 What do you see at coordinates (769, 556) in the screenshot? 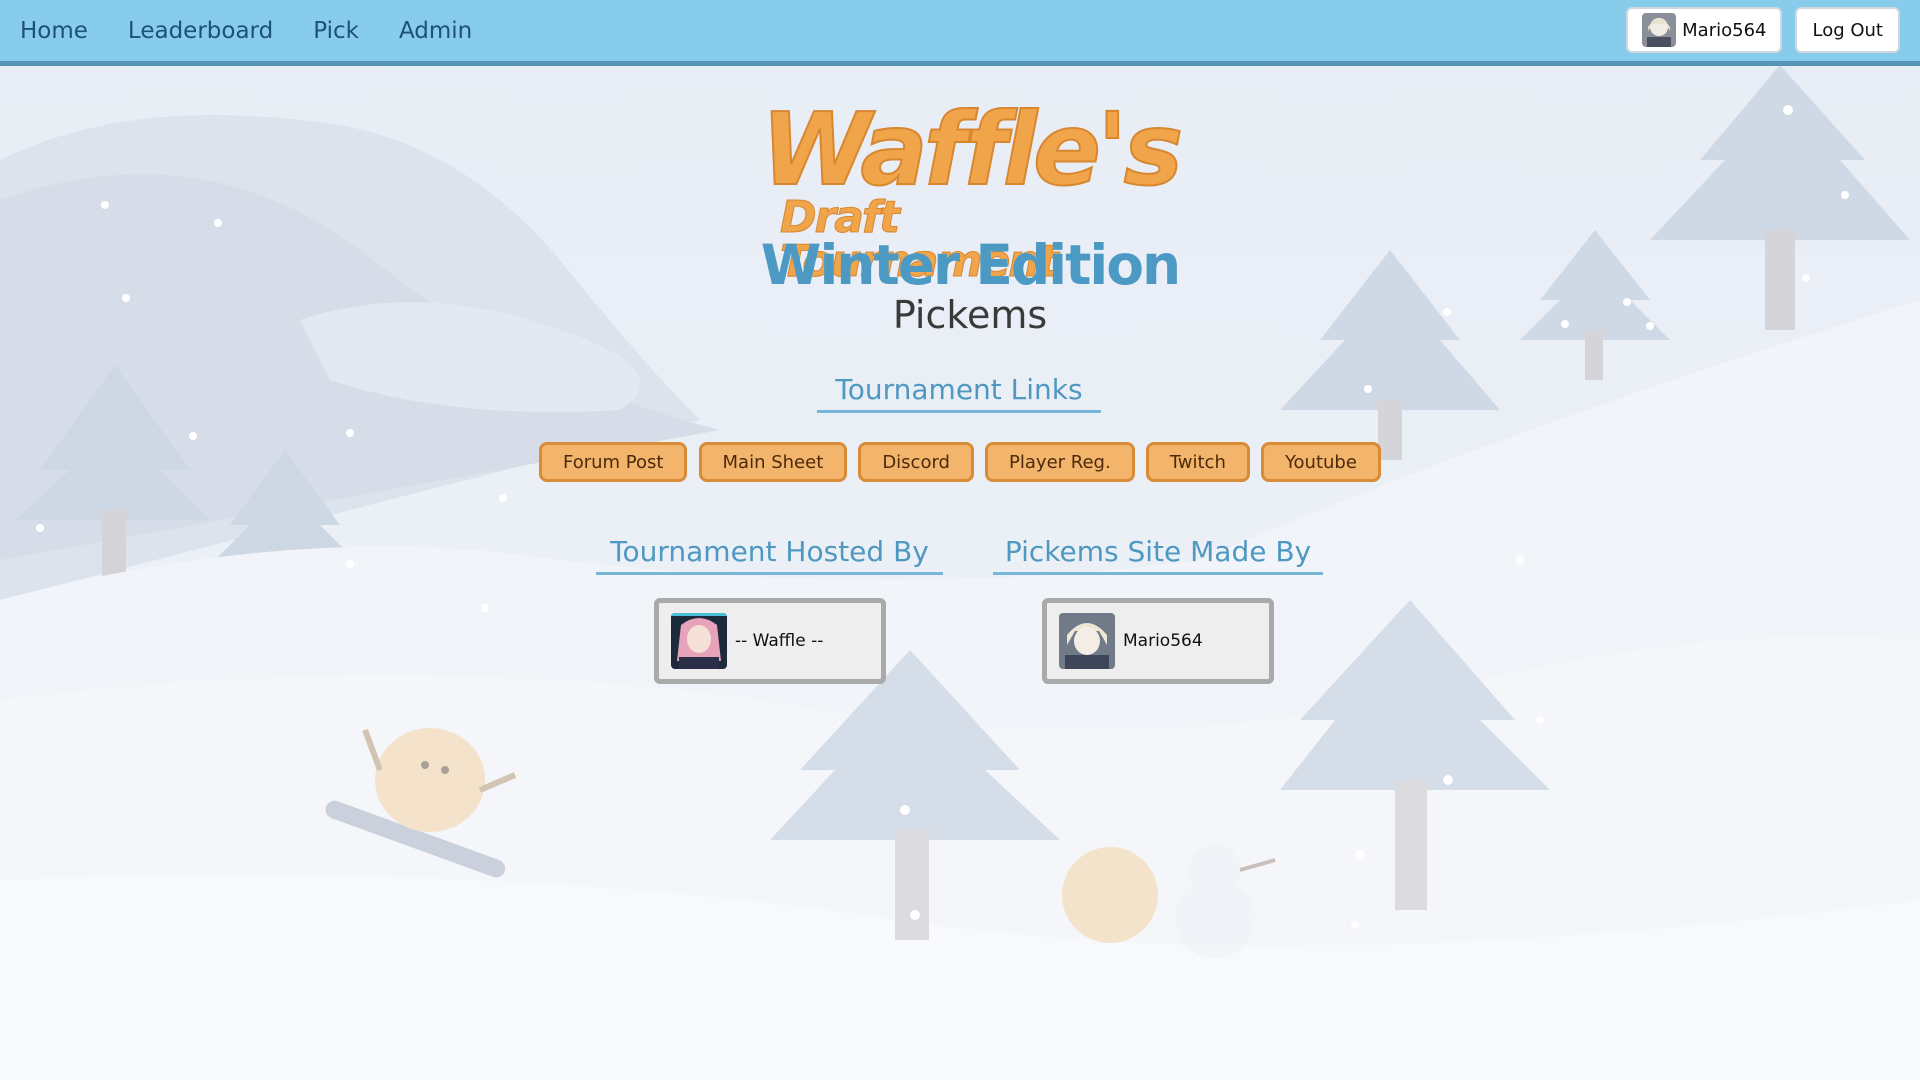
I see `hosted-by-heading: Tournament Hosted By` at bounding box center [769, 556].